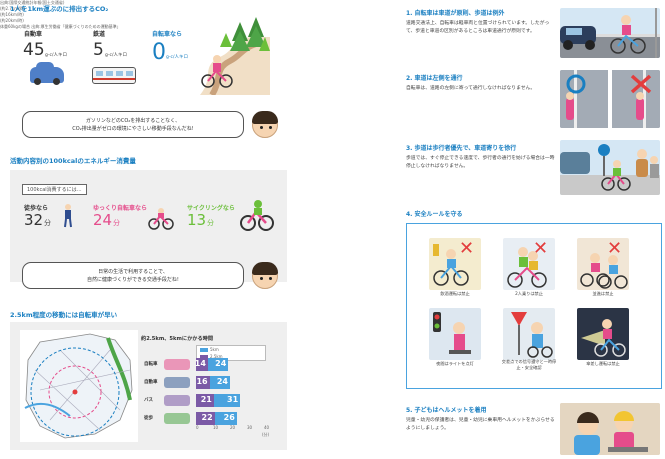  I want to click on rule-umbrella-picture, so click(603, 334).